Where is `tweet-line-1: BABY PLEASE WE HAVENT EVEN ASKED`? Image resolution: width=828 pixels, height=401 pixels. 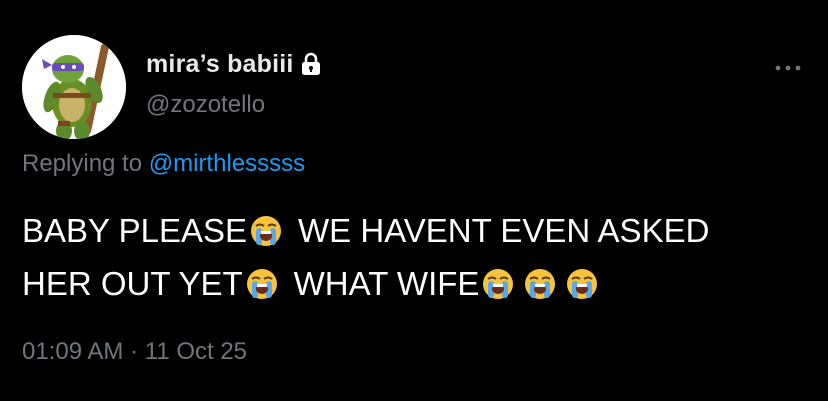 tweet-line-1: BABY PLEASE WE HAVENT EVEN ASKED is located at coordinates (417, 230).